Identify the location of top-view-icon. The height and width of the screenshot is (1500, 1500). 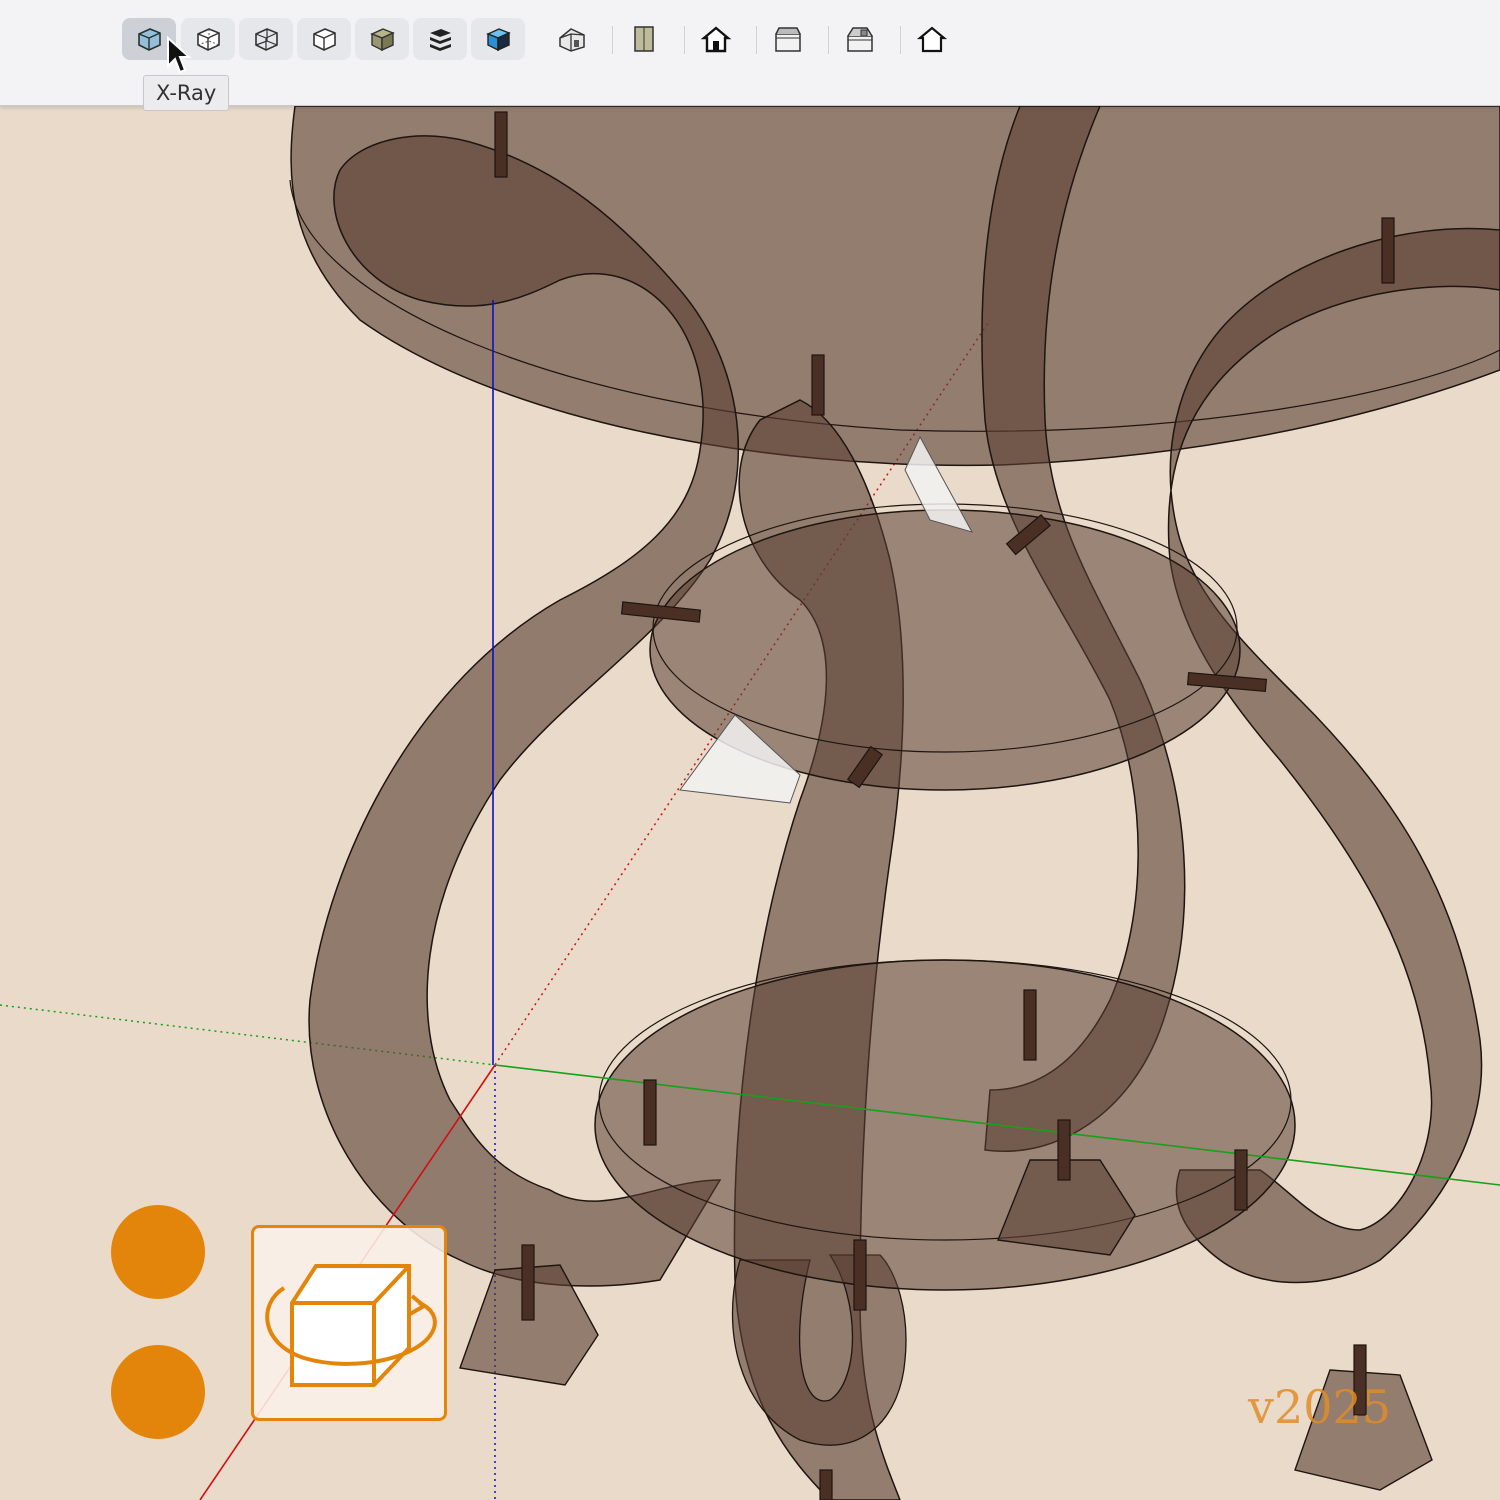
(644, 39).